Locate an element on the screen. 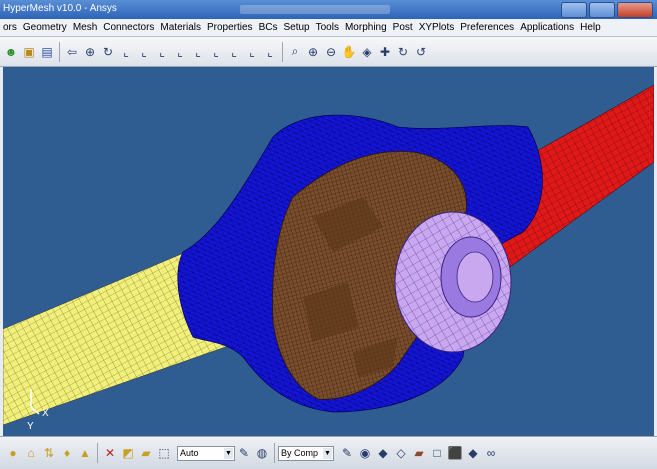  view-y-icon: ⌞ is located at coordinates (162, 52).